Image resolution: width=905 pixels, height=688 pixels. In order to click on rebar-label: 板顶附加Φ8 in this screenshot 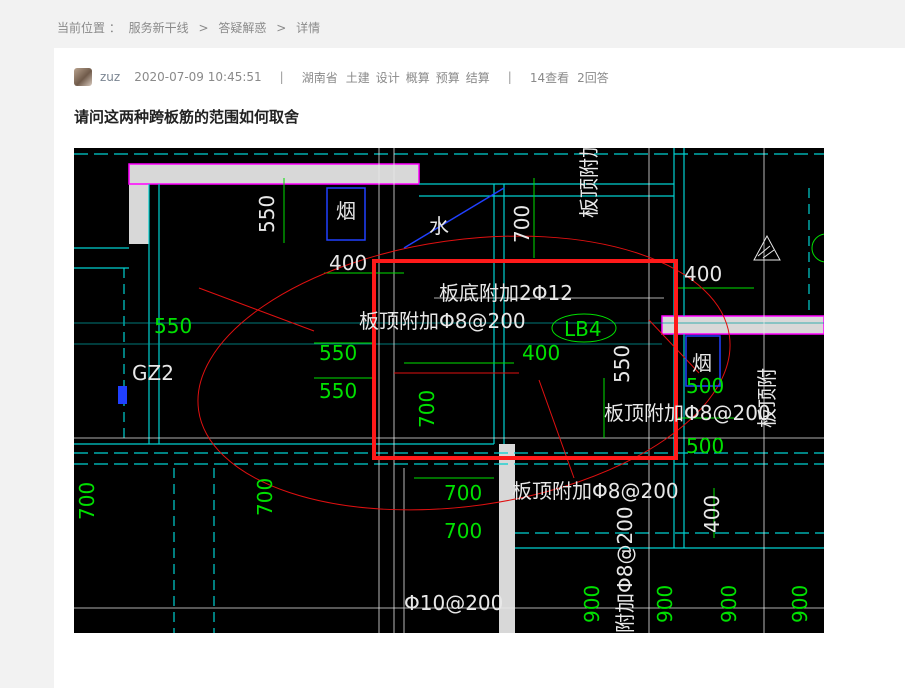, I will do `click(589, 183)`.